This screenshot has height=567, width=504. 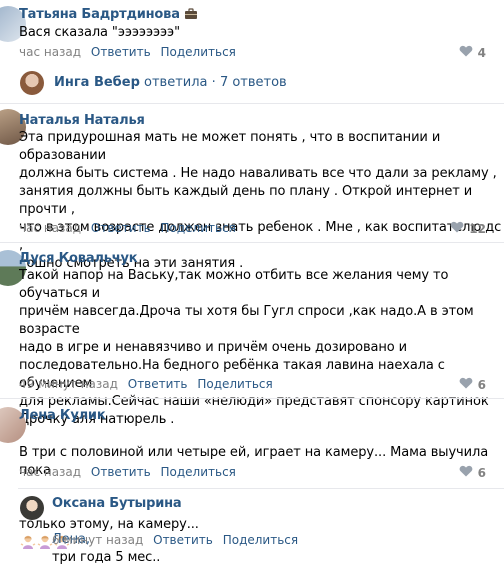 I want to click on comment-author: Татьяна Бадртдинова, so click(x=108, y=15).